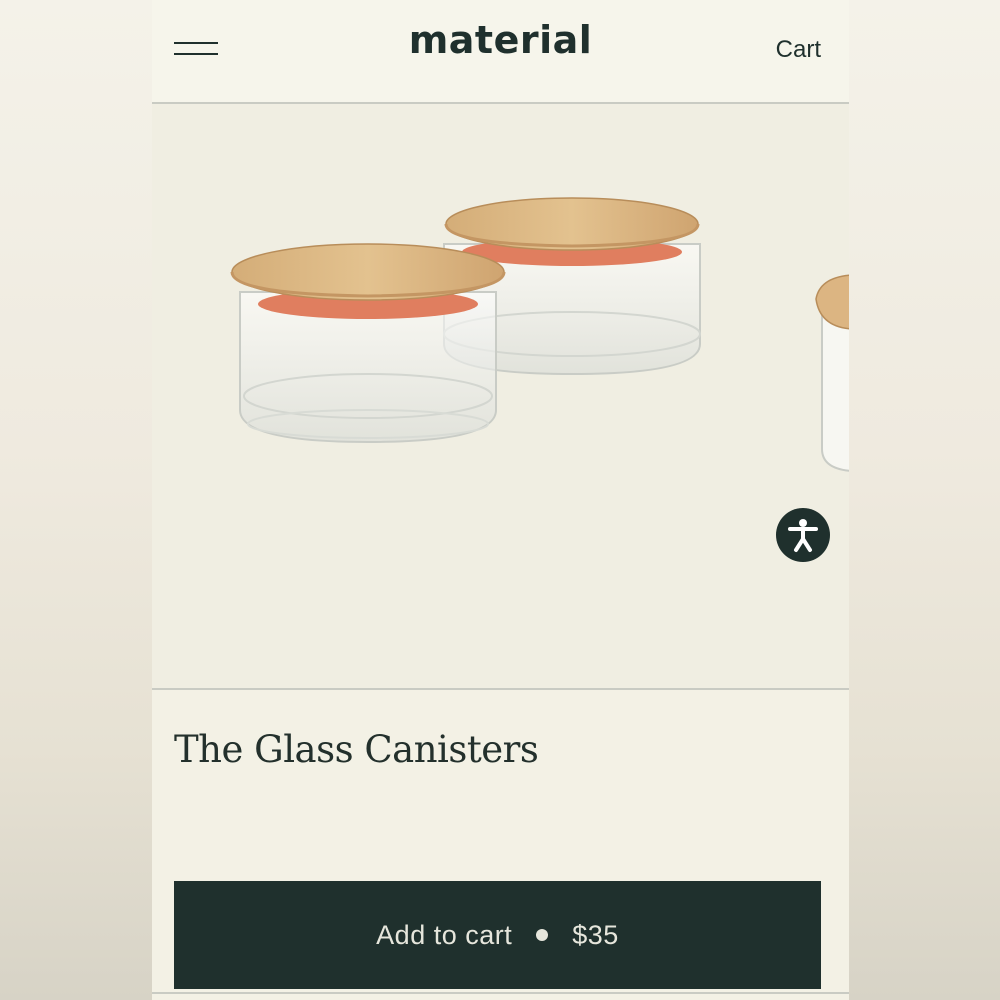  Describe the element at coordinates (798, 50) in the screenshot. I see `cart-link: Cart` at that location.